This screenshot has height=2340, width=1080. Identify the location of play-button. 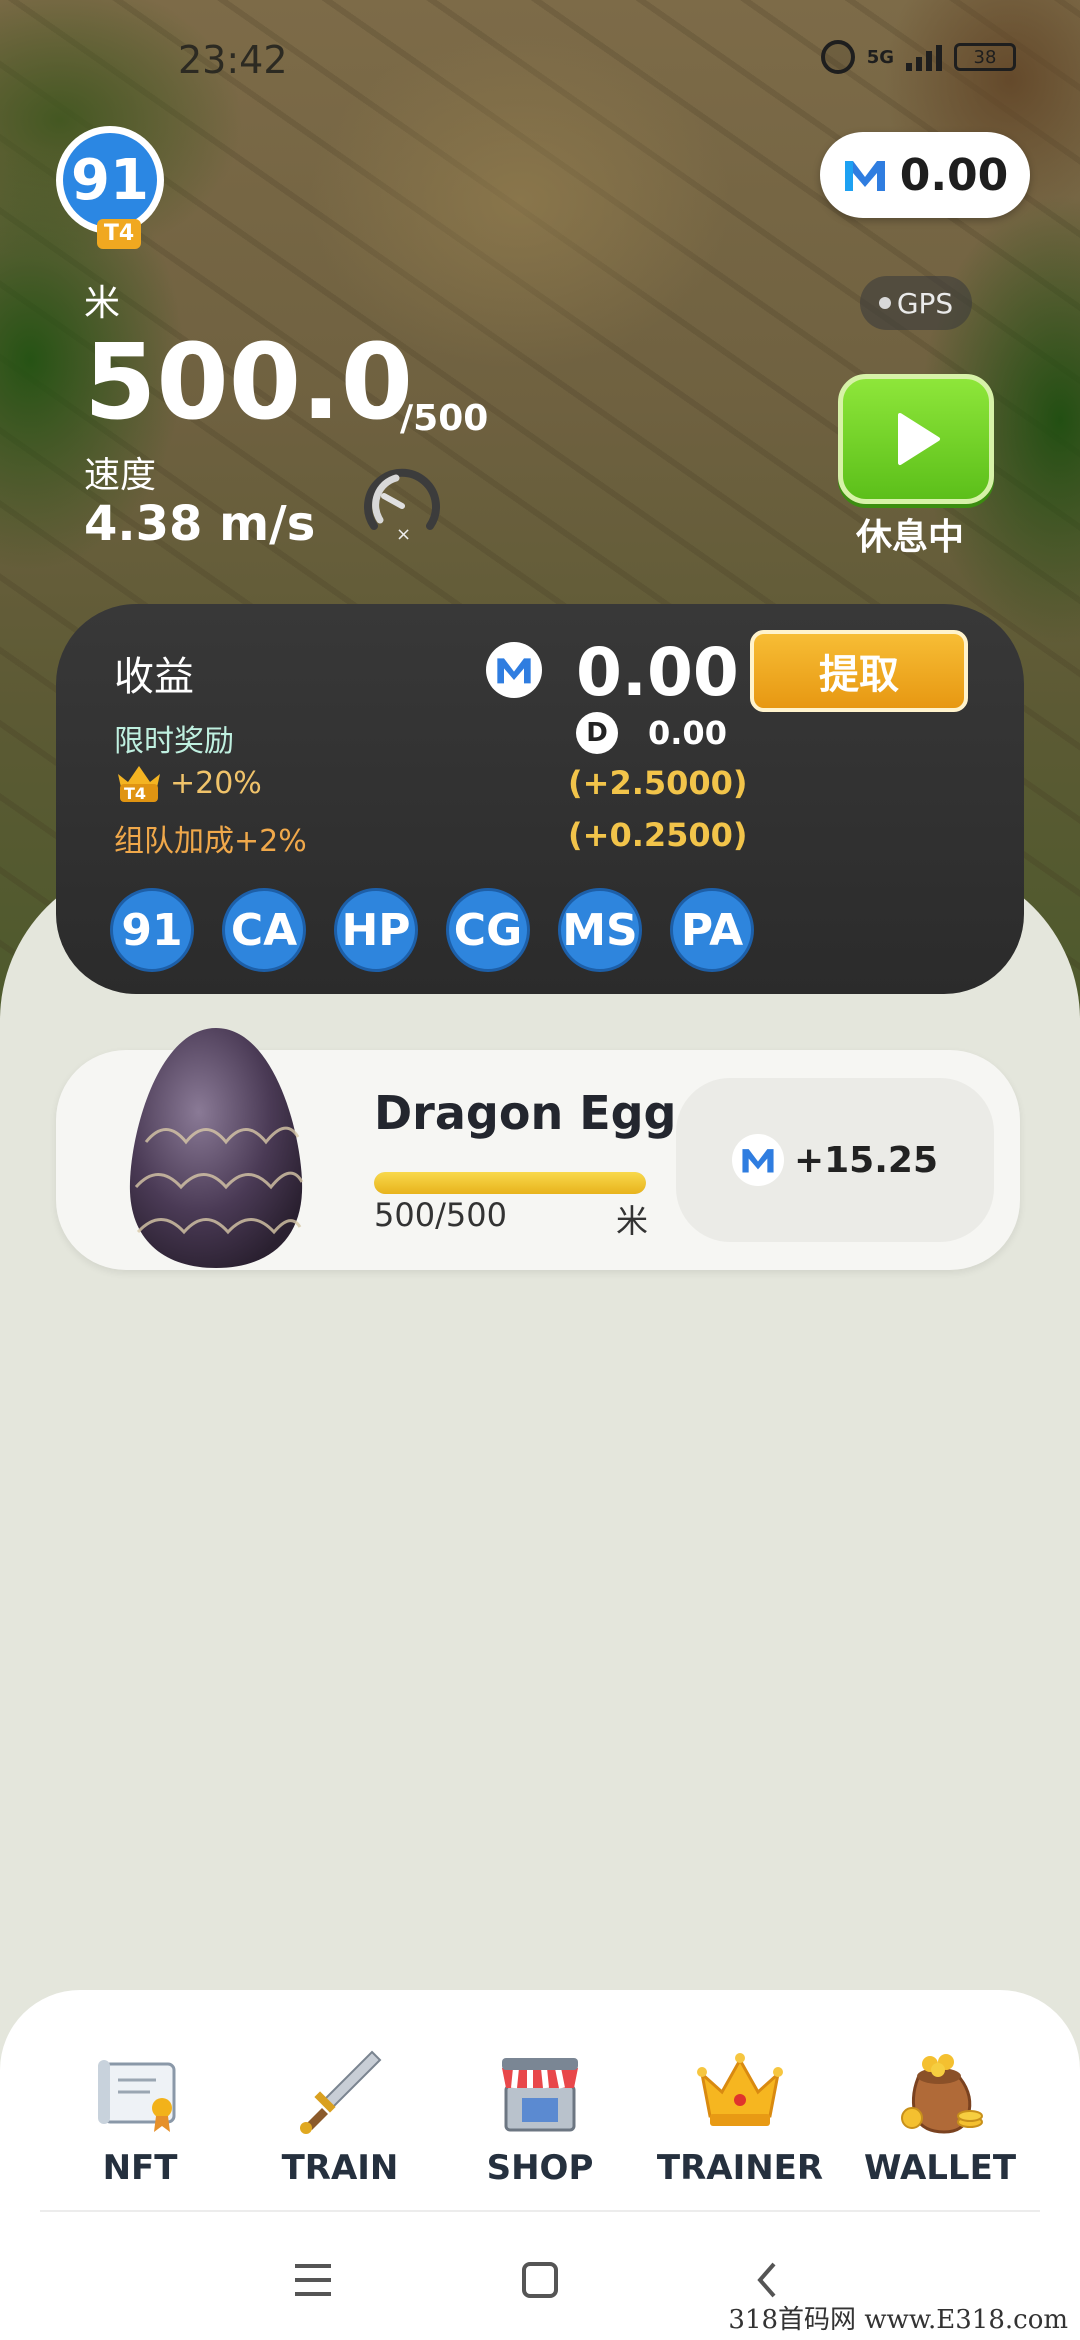
(916, 439).